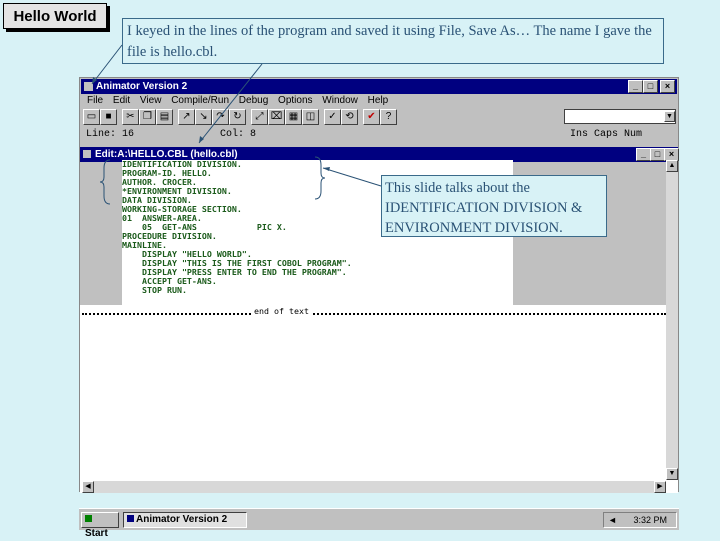 Image resolution: width=720 pixels, height=541 pixels. What do you see at coordinates (236, 115) in the screenshot?
I see `callout-arrows` at bounding box center [236, 115].